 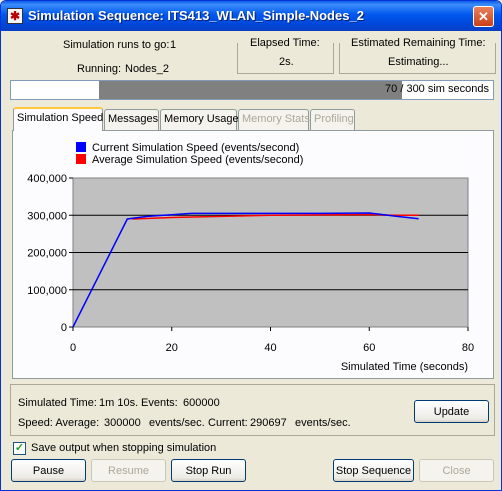 I want to click on running-label: Running:, so click(x=99, y=69).